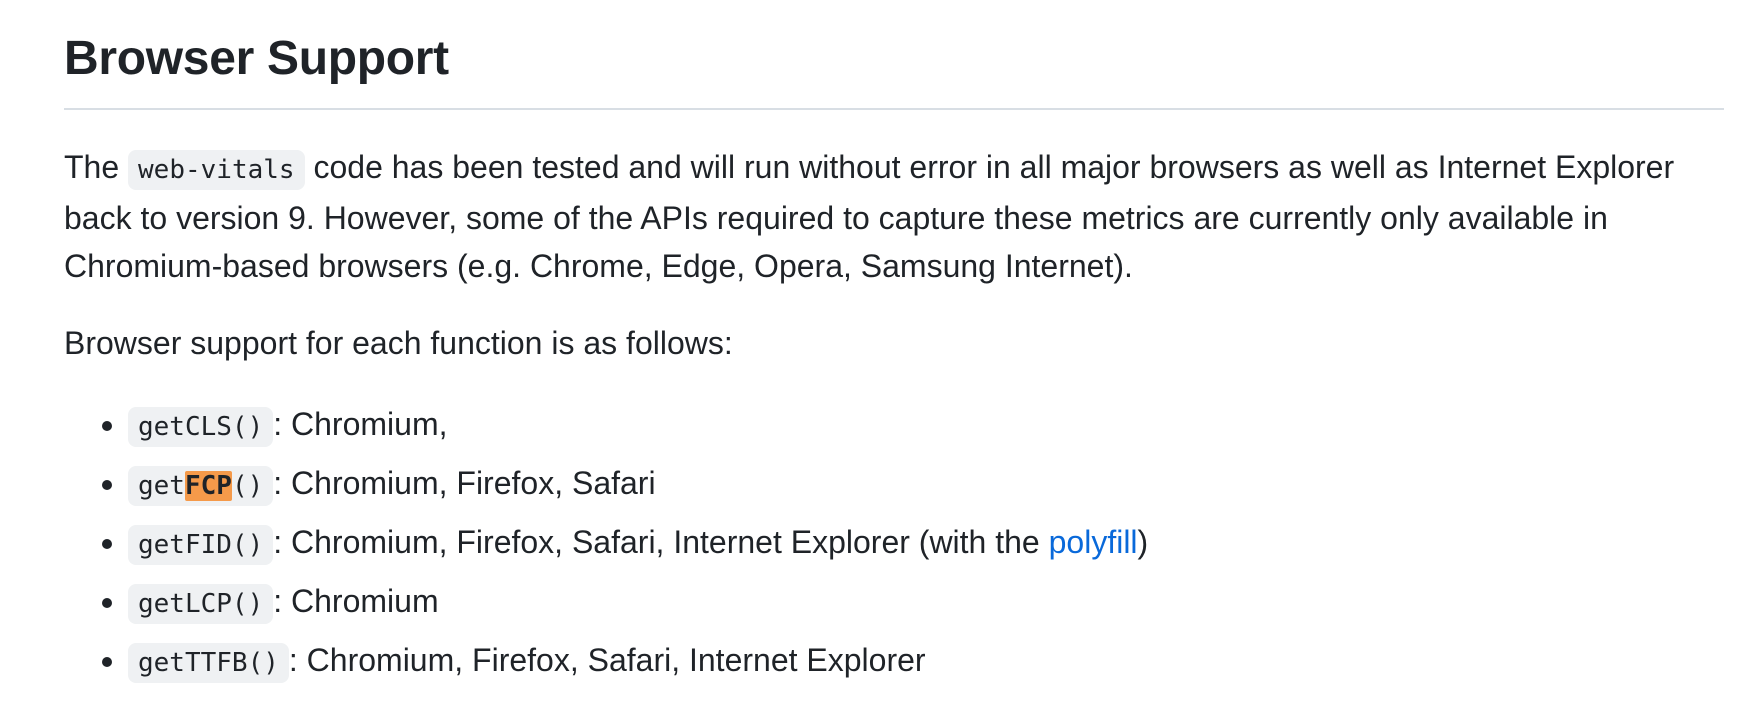  Describe the element at coordinates (1143, 542) in the screenshot. I see `support-text-end: )` at that location.